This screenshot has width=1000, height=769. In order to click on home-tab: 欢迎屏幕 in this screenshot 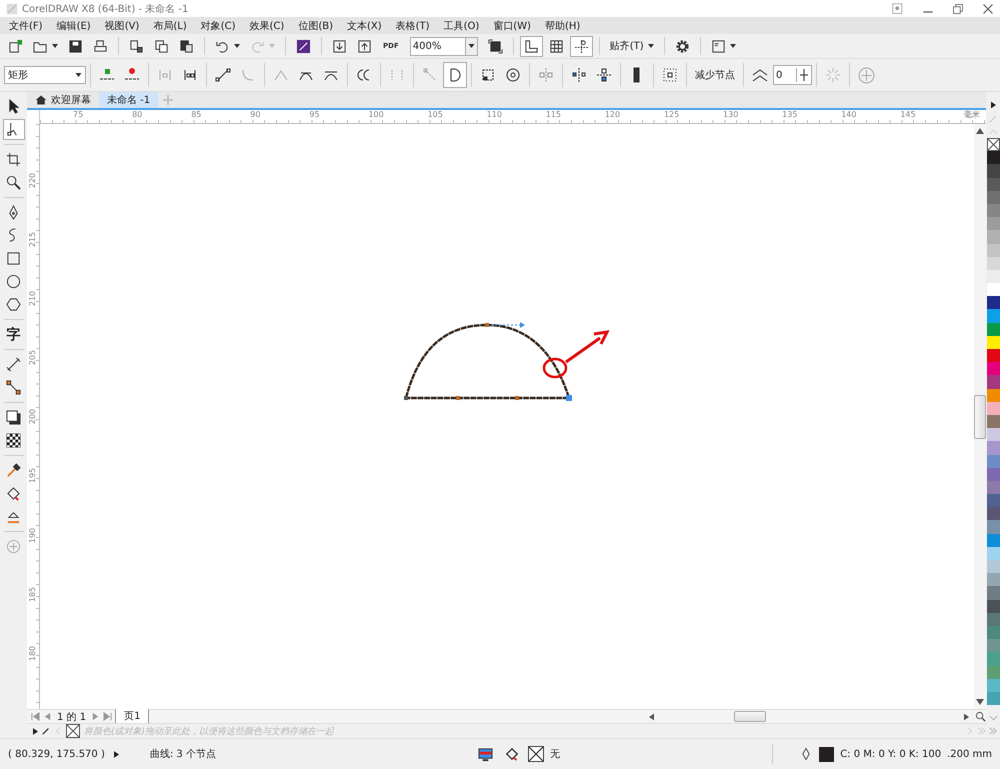, I will do `click(63, 100)`.